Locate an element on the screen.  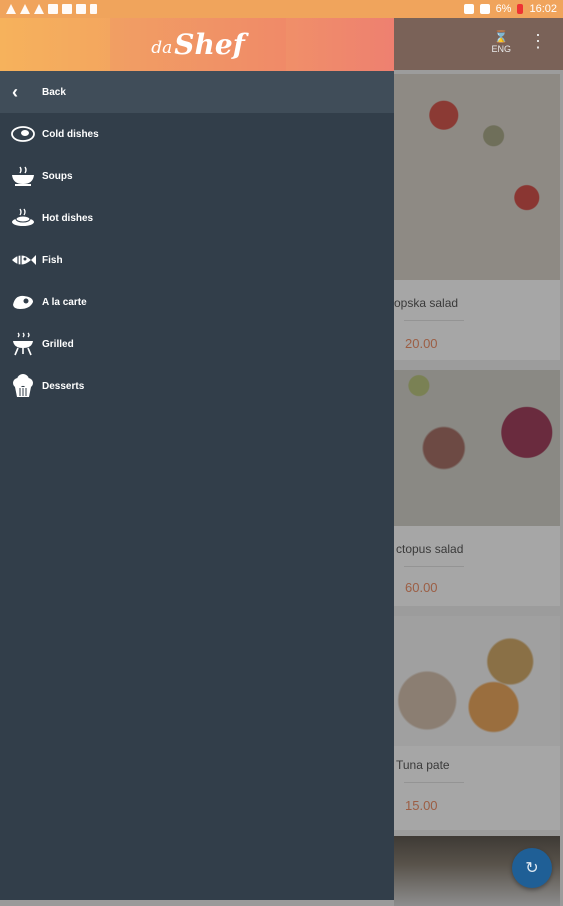
notification-icons is located at coordinates (51, 9).